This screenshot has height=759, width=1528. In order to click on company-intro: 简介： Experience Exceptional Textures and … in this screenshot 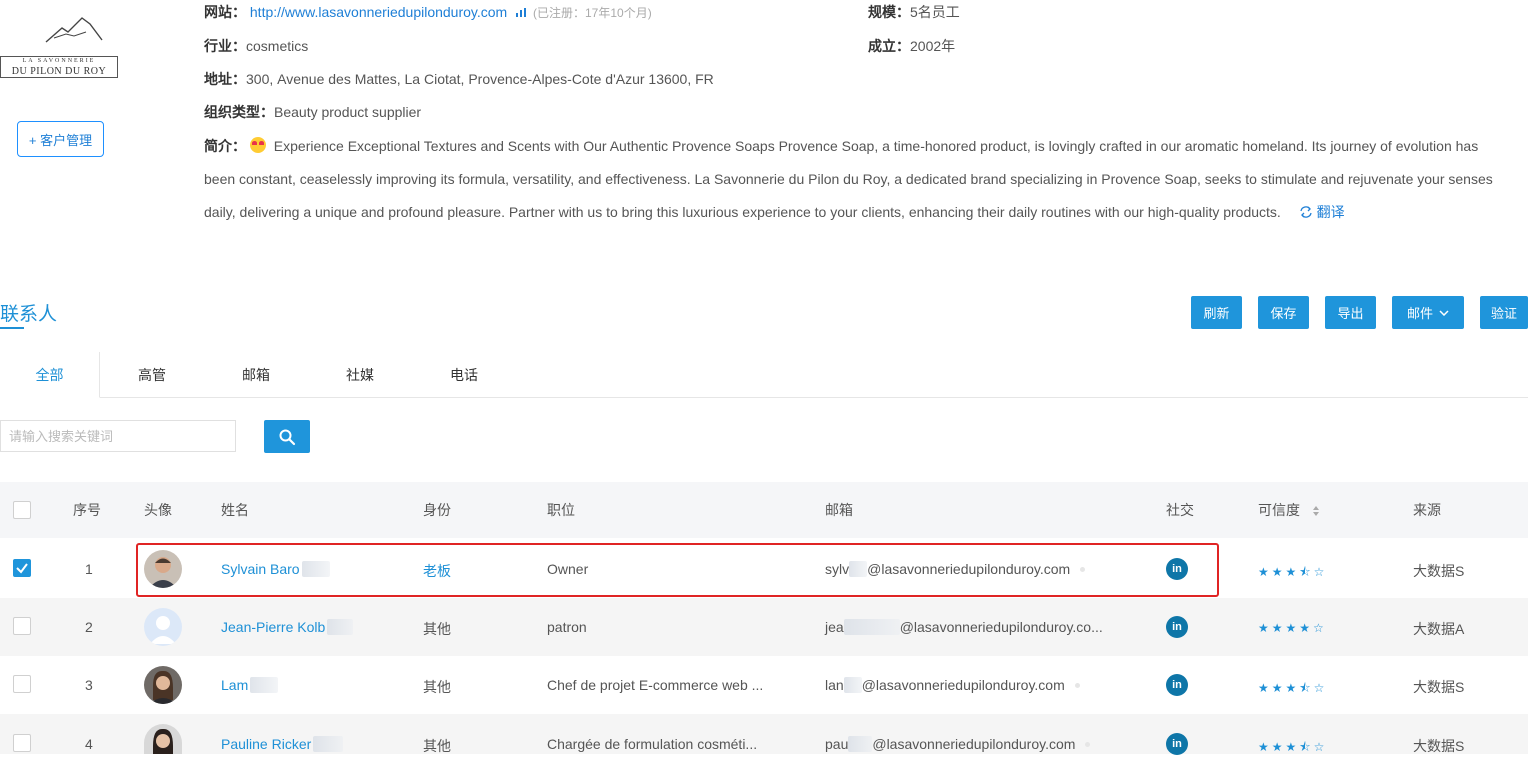, I will do `click(854, 179)`.